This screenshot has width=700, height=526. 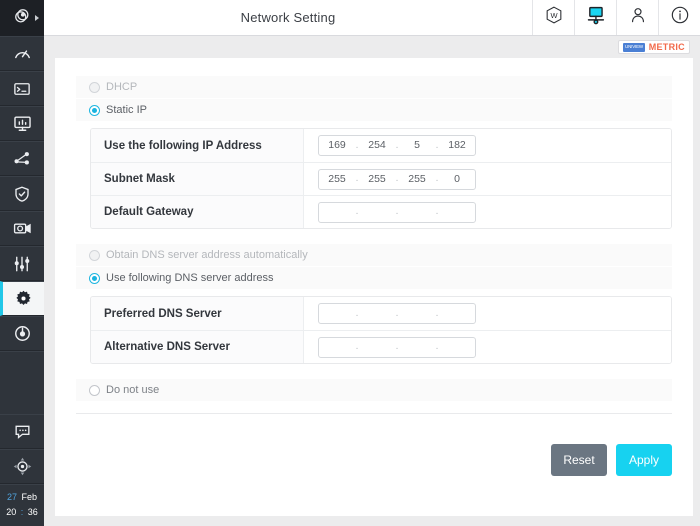 I want to click on table-row: Preferred DNS Server . . ., so click(x=381, y=313).